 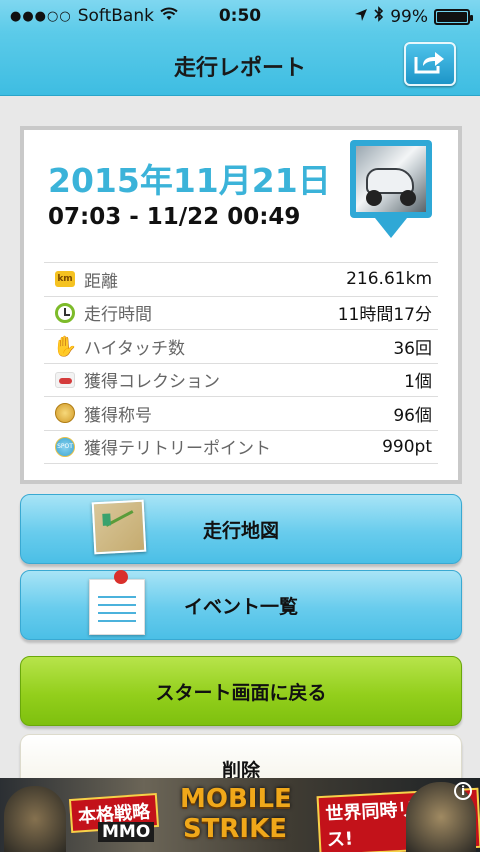 What do you see at coordinates (384, 315) in the screenshot?
I see `stat-value: 11時間17分` at bounding box center [384, 315].